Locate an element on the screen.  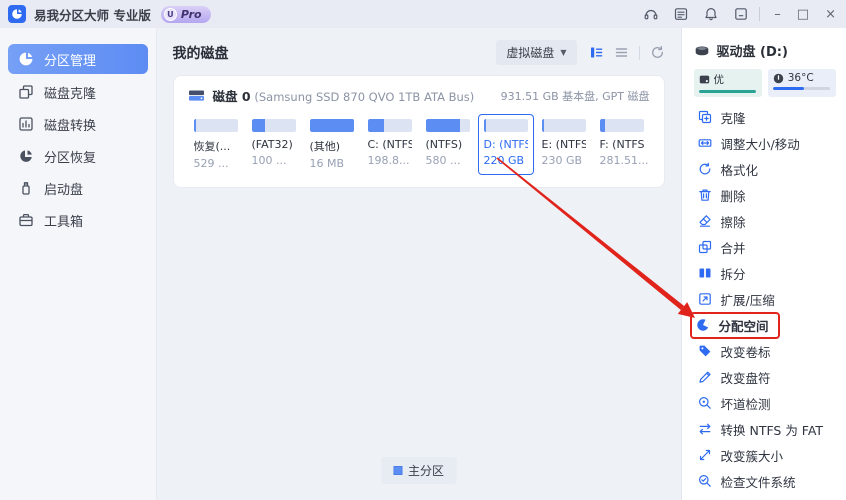
menu-item-wipe: 擦除 is located at coordinates (765, 221).